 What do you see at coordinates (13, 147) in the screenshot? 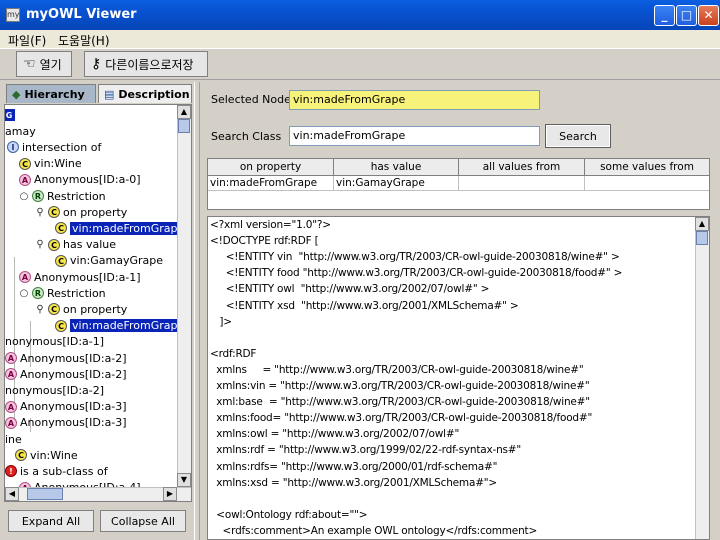
I see `node-type-badge-icon: I` at bounding box center [13, 147].